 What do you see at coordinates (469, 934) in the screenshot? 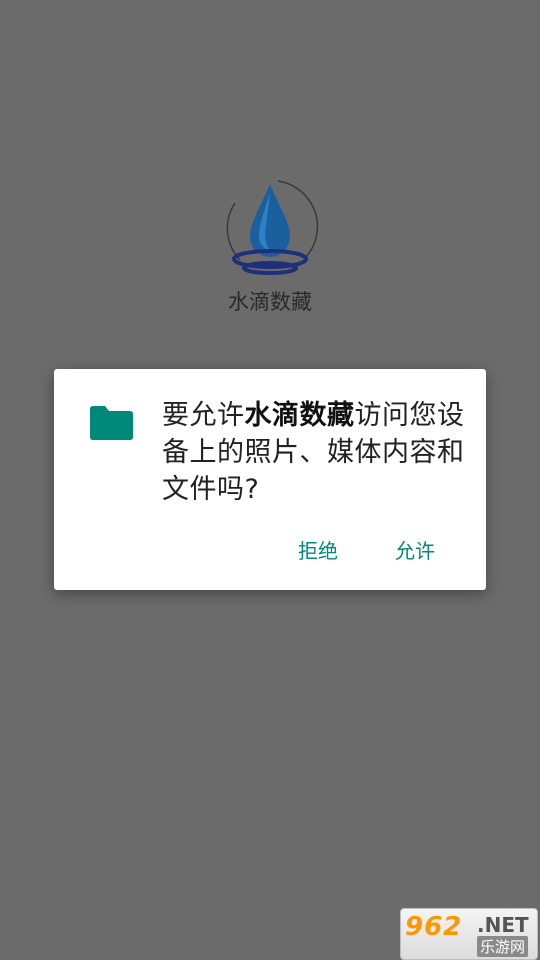
I see `site-watermark: 962 .NET 乐游网` at bounding box center [469, 934].